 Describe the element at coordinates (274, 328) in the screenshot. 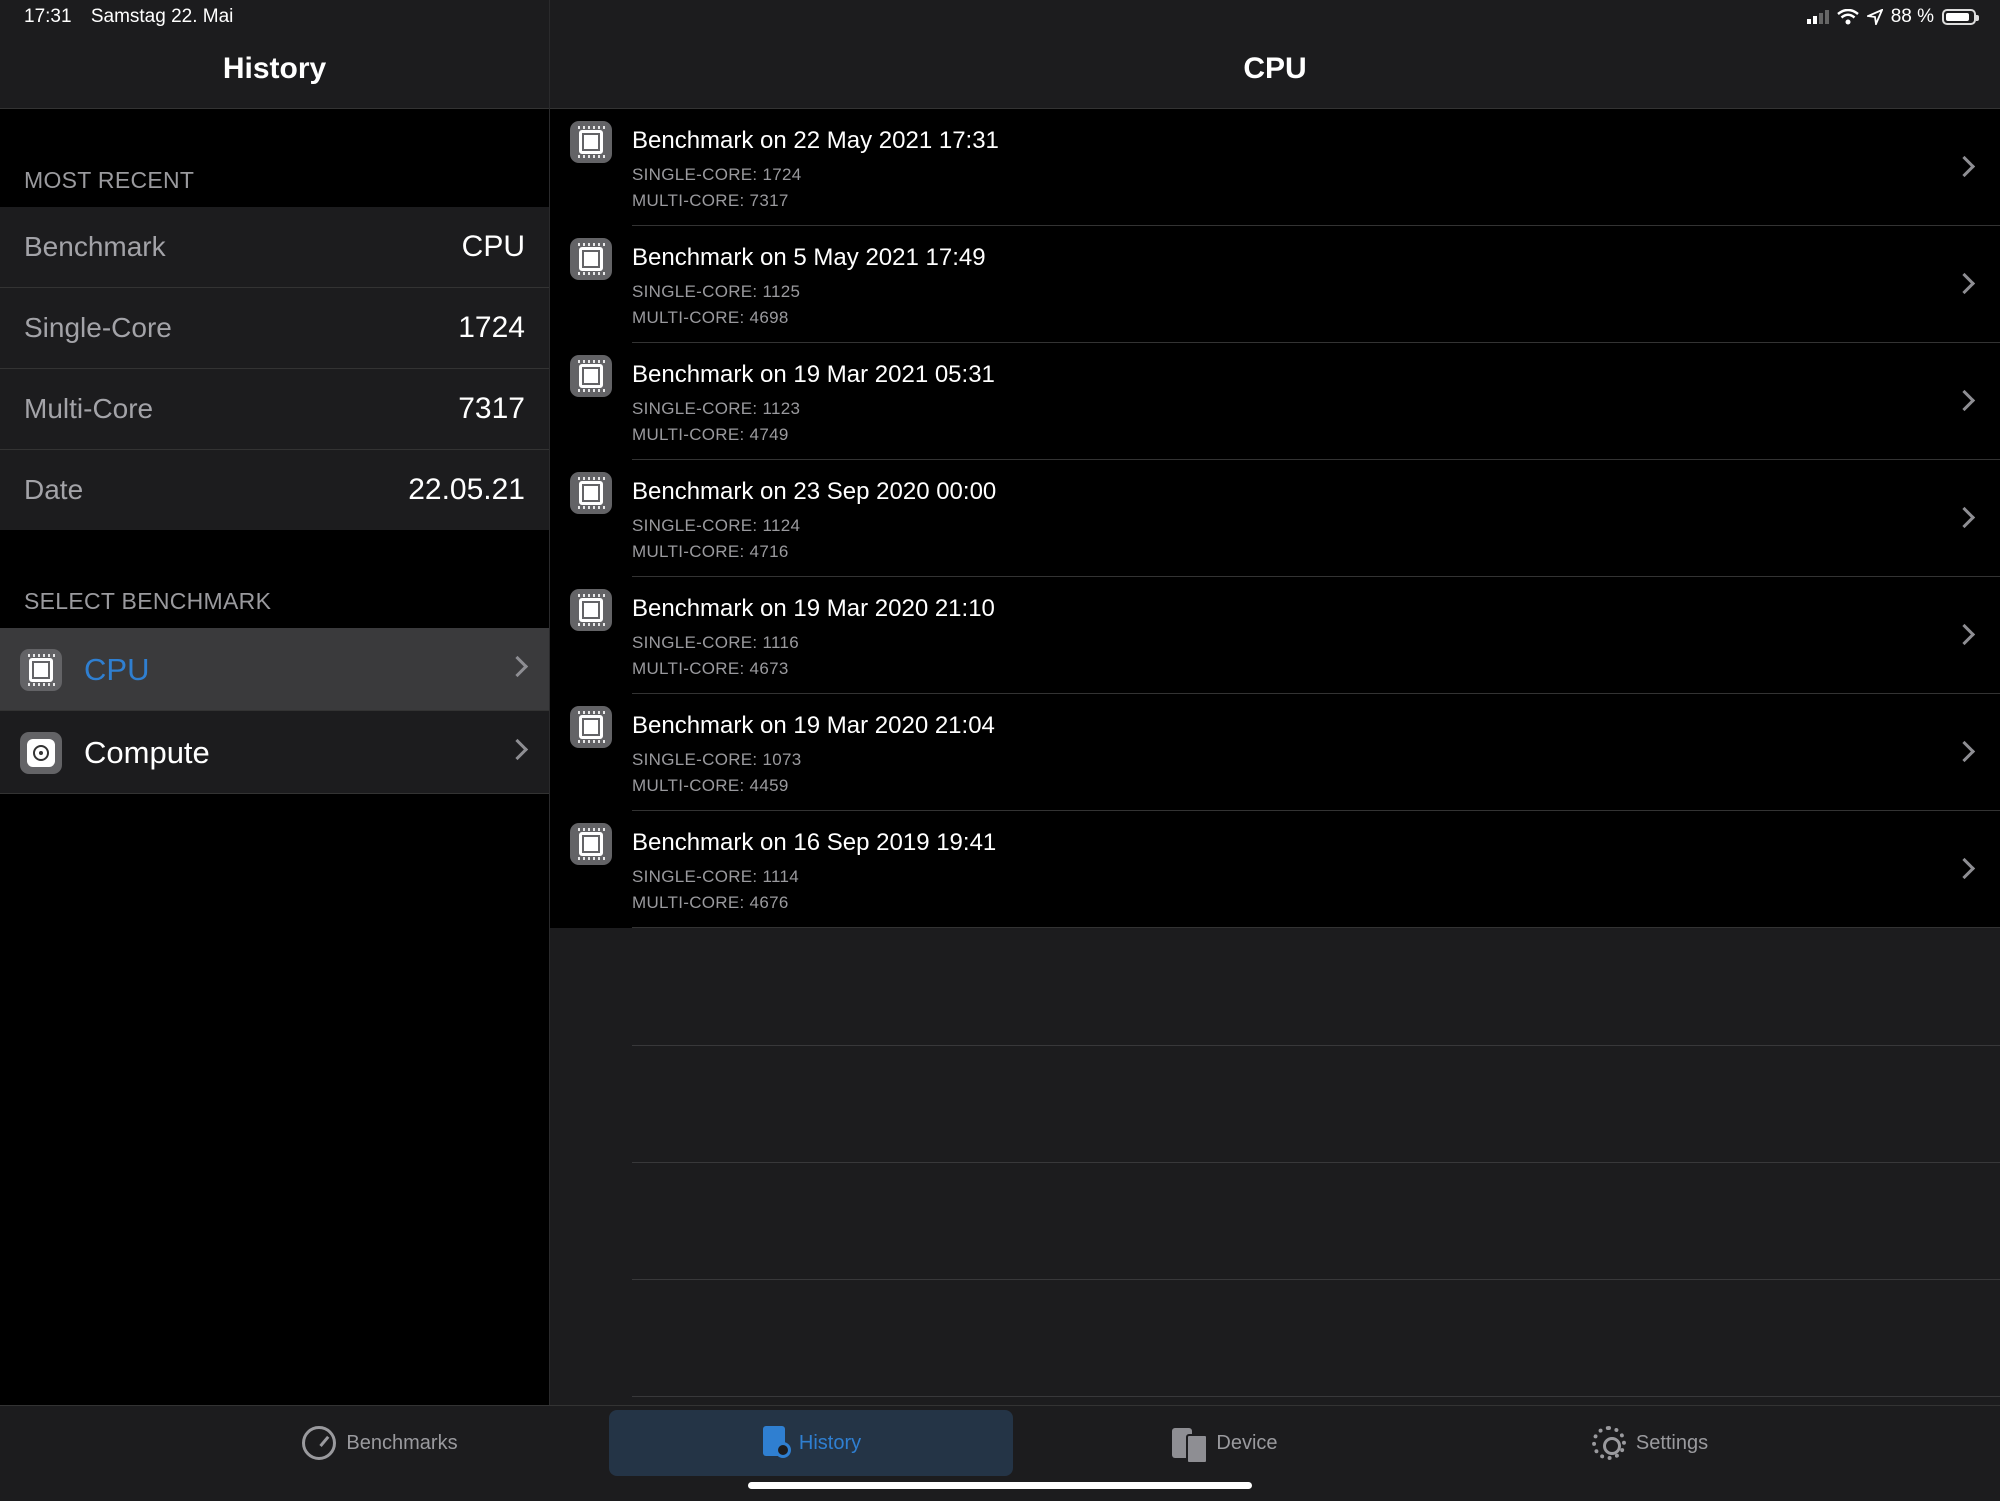

I see `most-recent-single-core-row: Single-Core 1724` at that location.